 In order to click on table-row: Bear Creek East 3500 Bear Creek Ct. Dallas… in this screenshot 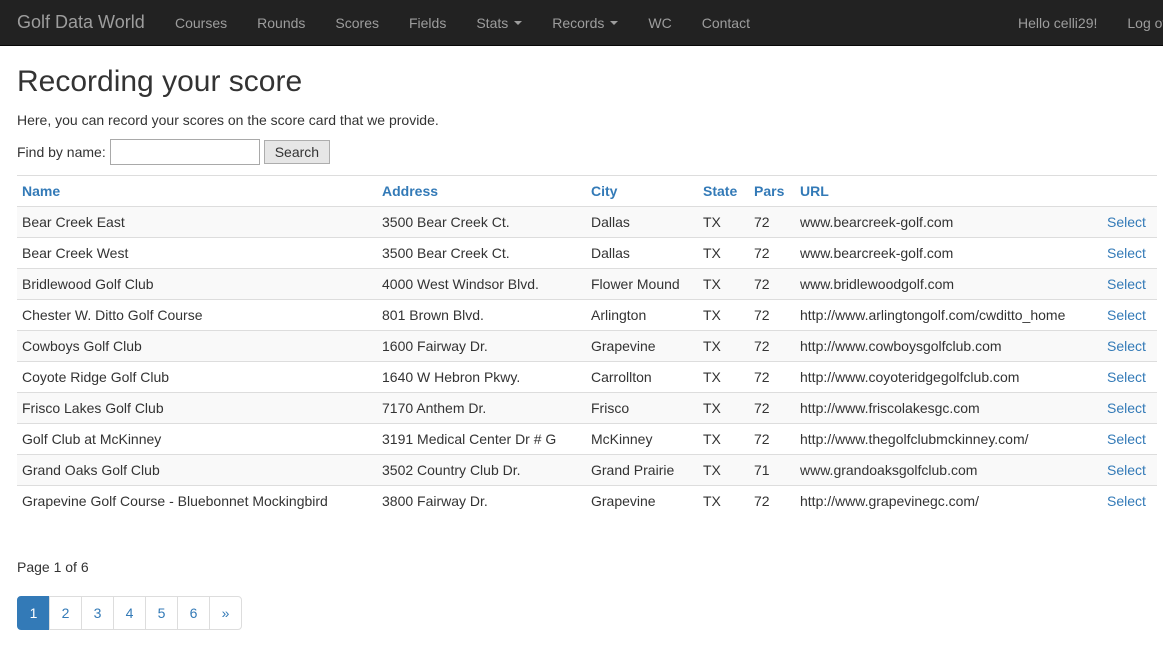, I will do `click(587, 222)`.